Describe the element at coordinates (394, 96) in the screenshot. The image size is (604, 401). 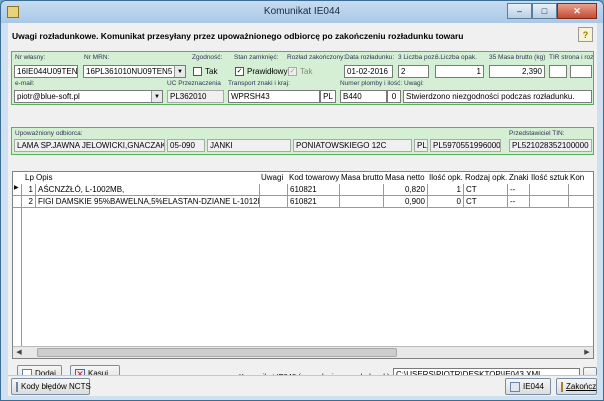
I see `plomby-count-field: 0` at that location.